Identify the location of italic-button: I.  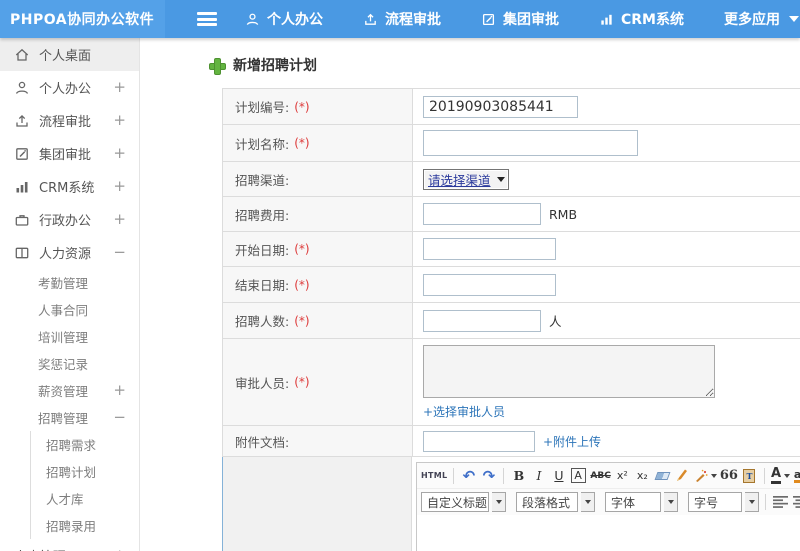
(538, 475).